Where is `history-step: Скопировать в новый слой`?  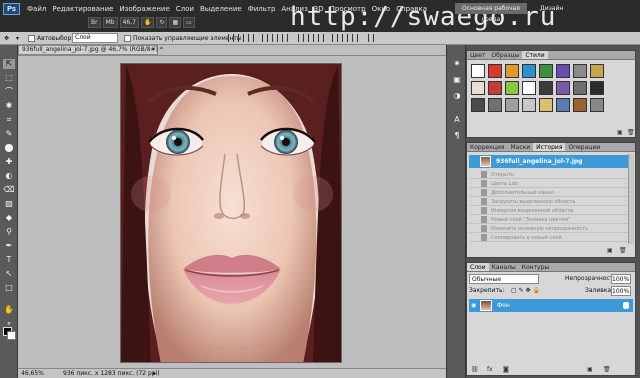
history-step: Скопировать в новый слой is located at coordinates (550, 238).